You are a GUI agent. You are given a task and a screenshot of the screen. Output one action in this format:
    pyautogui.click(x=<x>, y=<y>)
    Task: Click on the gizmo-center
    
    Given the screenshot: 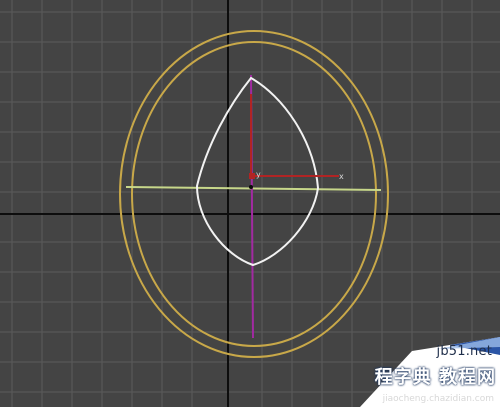 What is the action you would take?
    pyautogui.click(x=252, y=176)
    